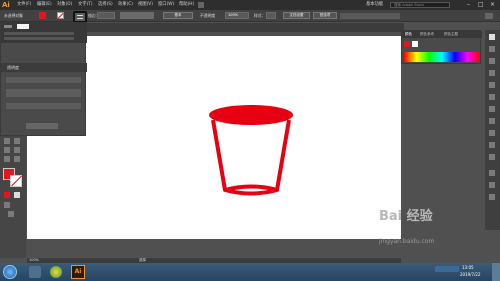 The height and width of the screenshot is (281, 500). I want to click on menu-help: 帮助(H), so click(186, 5).